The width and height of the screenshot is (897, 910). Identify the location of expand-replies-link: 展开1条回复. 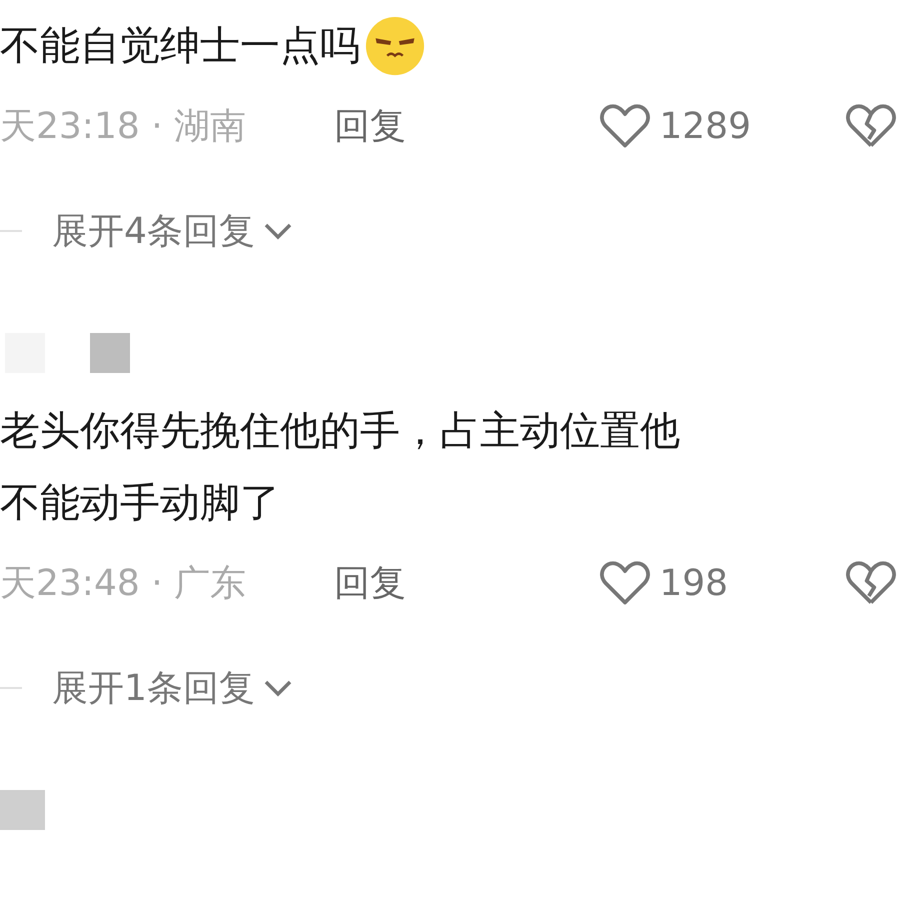
(153, 688).